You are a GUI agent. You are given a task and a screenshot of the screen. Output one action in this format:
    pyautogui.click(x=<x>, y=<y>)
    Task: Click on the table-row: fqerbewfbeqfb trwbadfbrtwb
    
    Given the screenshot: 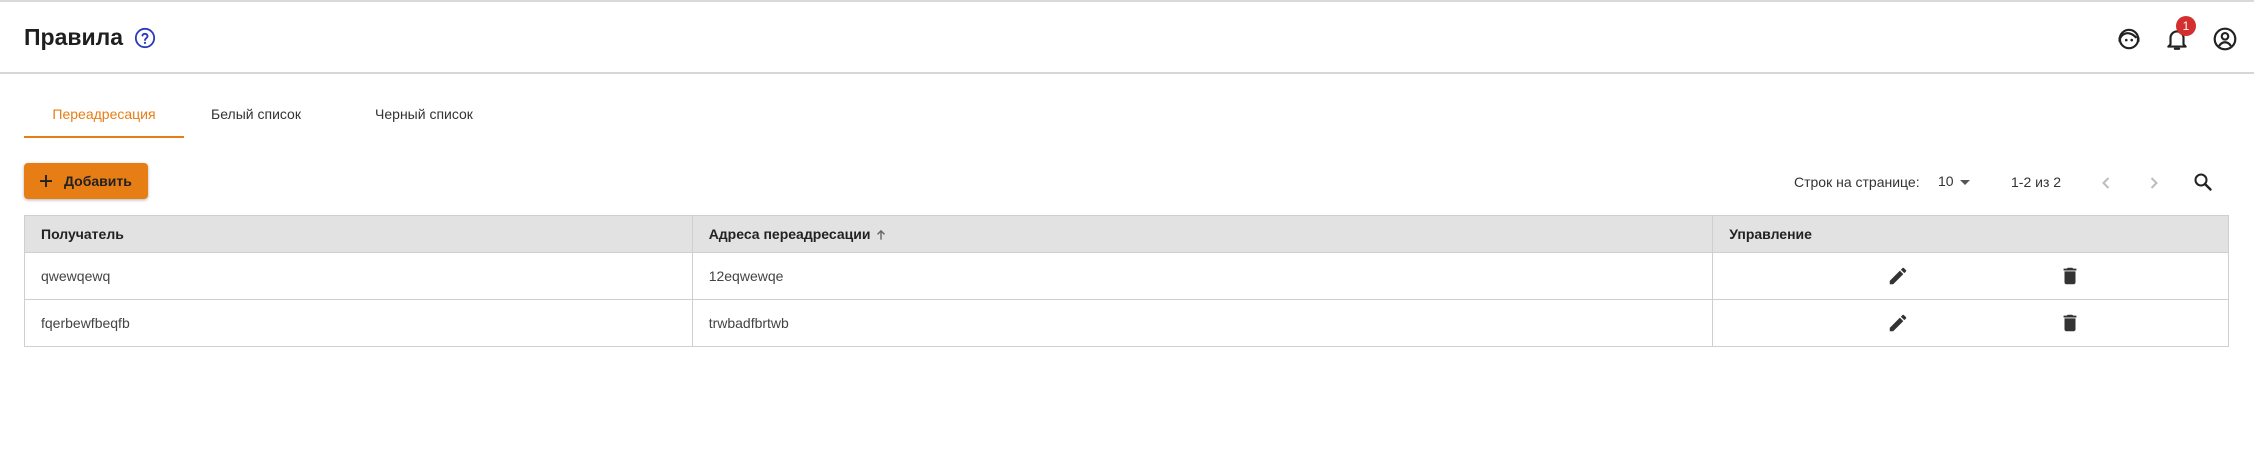 What is the action you would take?
    pyautogui.click(x=1126, y=323)
    